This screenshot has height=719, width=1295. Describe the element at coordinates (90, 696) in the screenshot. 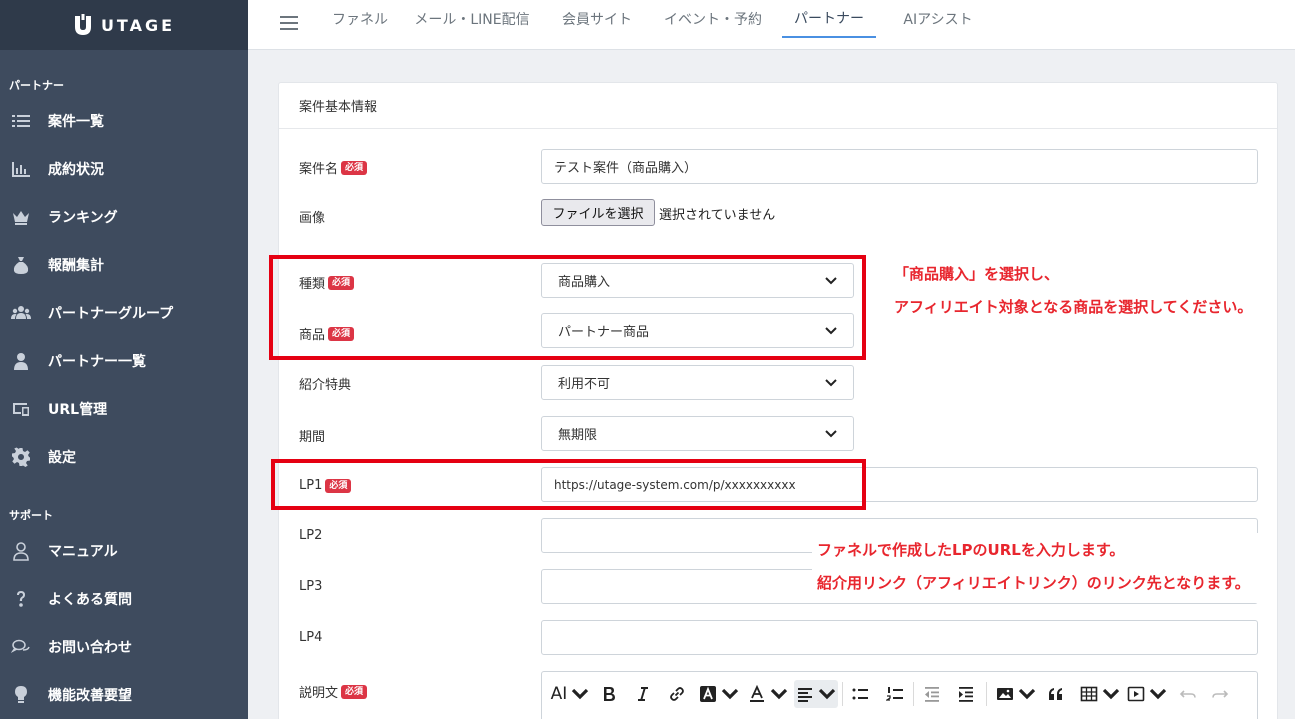

I see `sidebar-item-label: 機能改善要望` at that location.